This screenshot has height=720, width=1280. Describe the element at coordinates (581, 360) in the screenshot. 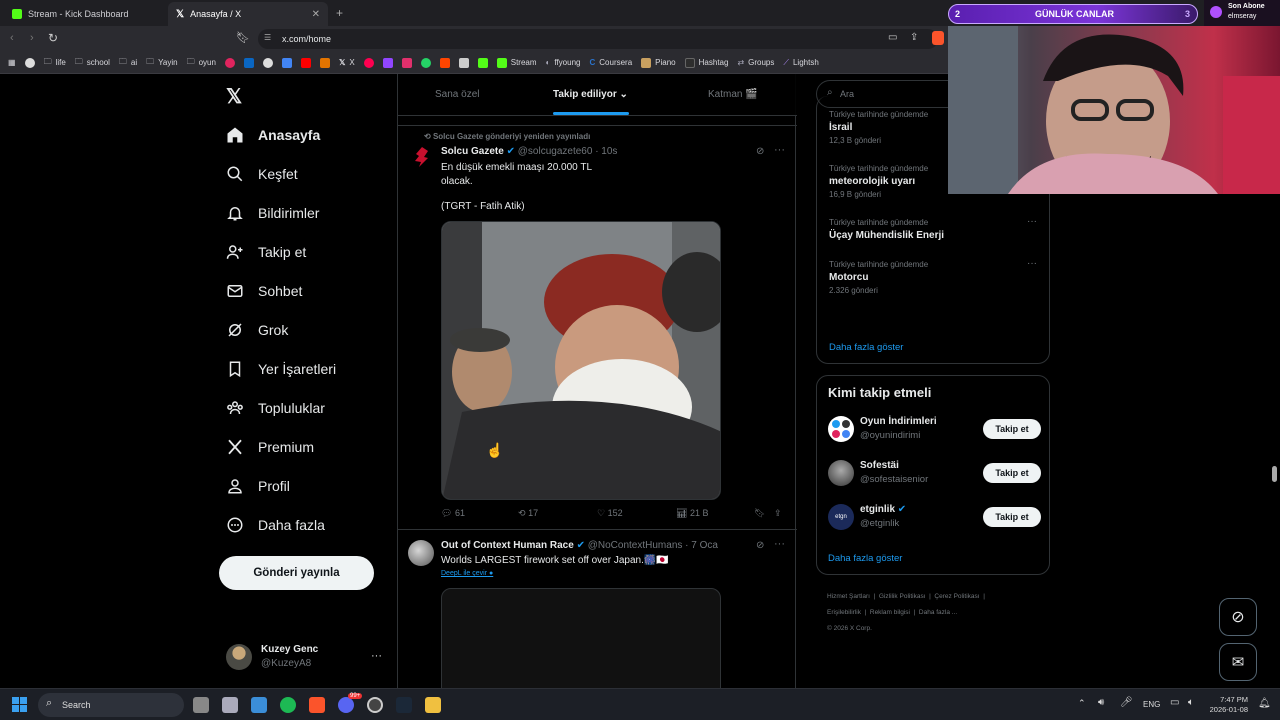

I see `tweet-image` at that location.